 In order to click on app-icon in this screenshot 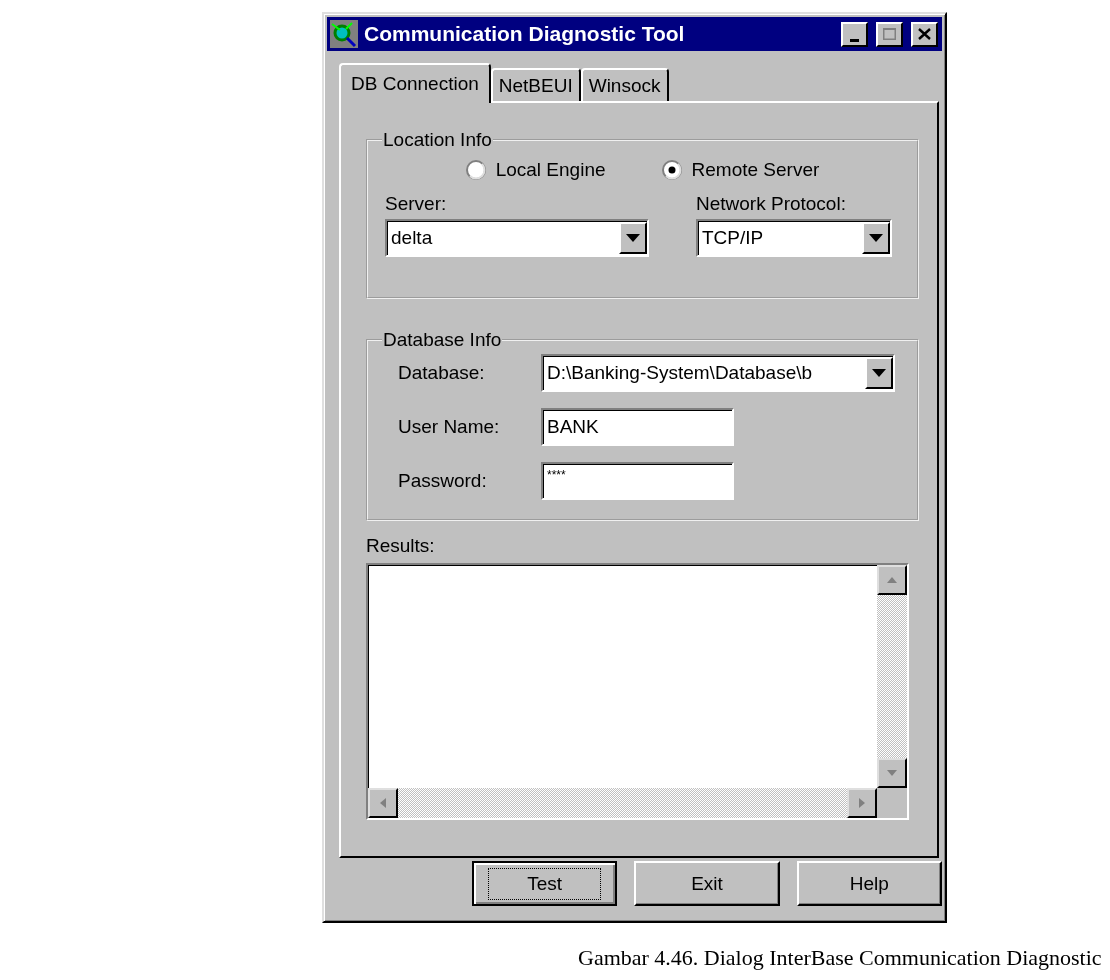, I will do `click(344, 34)`.